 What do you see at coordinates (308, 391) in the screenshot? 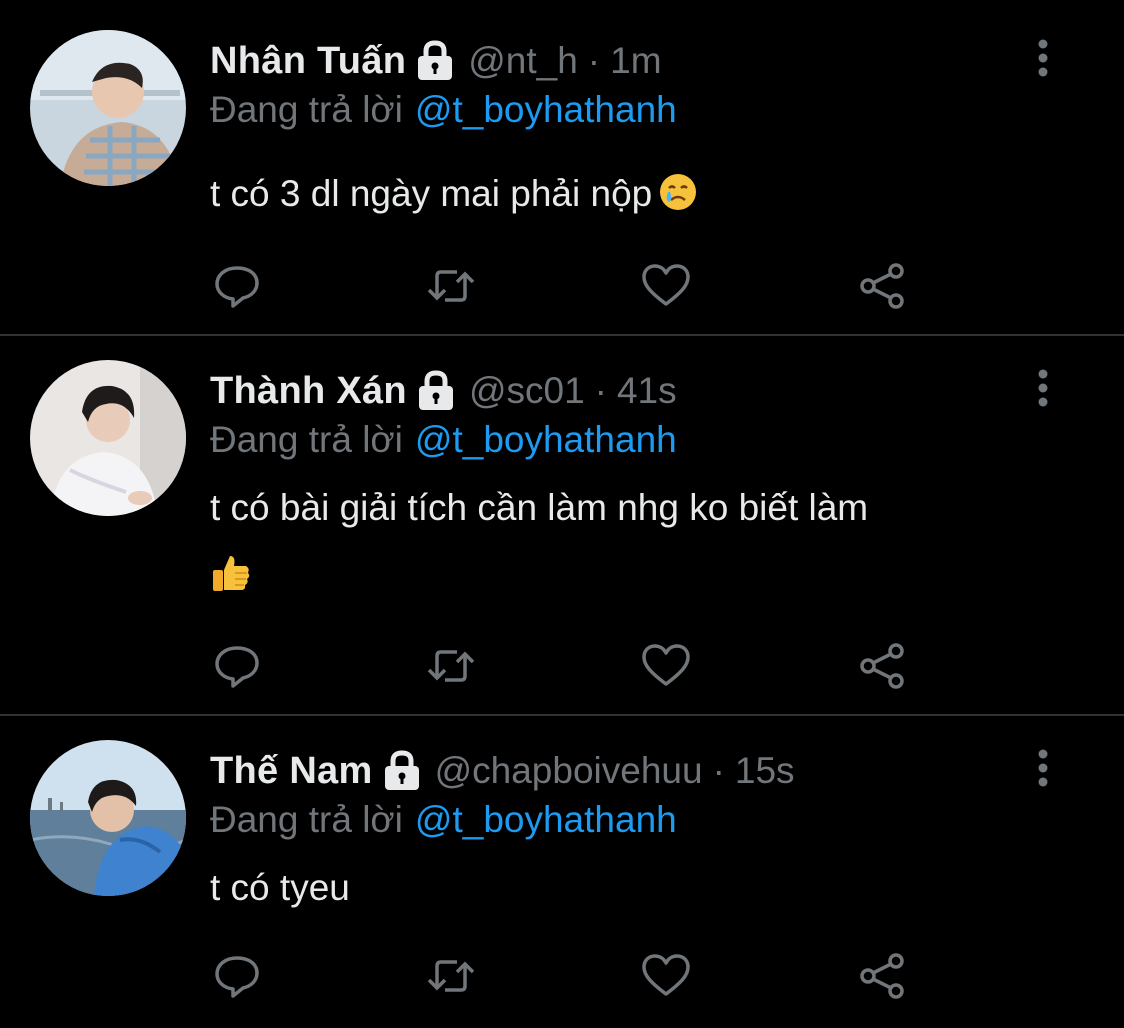
I see `display-name: Thành Xán` at bounding box center [308, 391].